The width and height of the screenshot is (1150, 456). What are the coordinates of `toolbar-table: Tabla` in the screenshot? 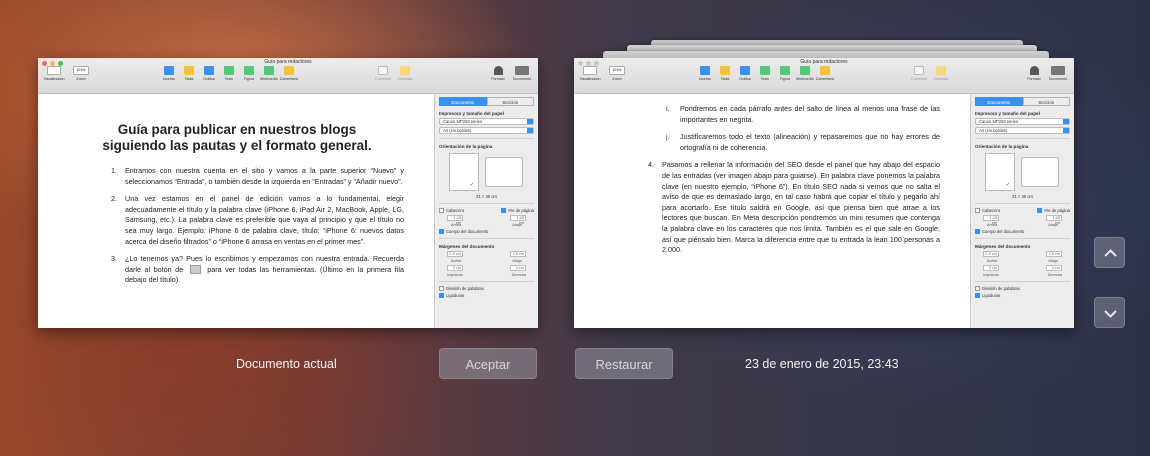 It's located at (189, 73).